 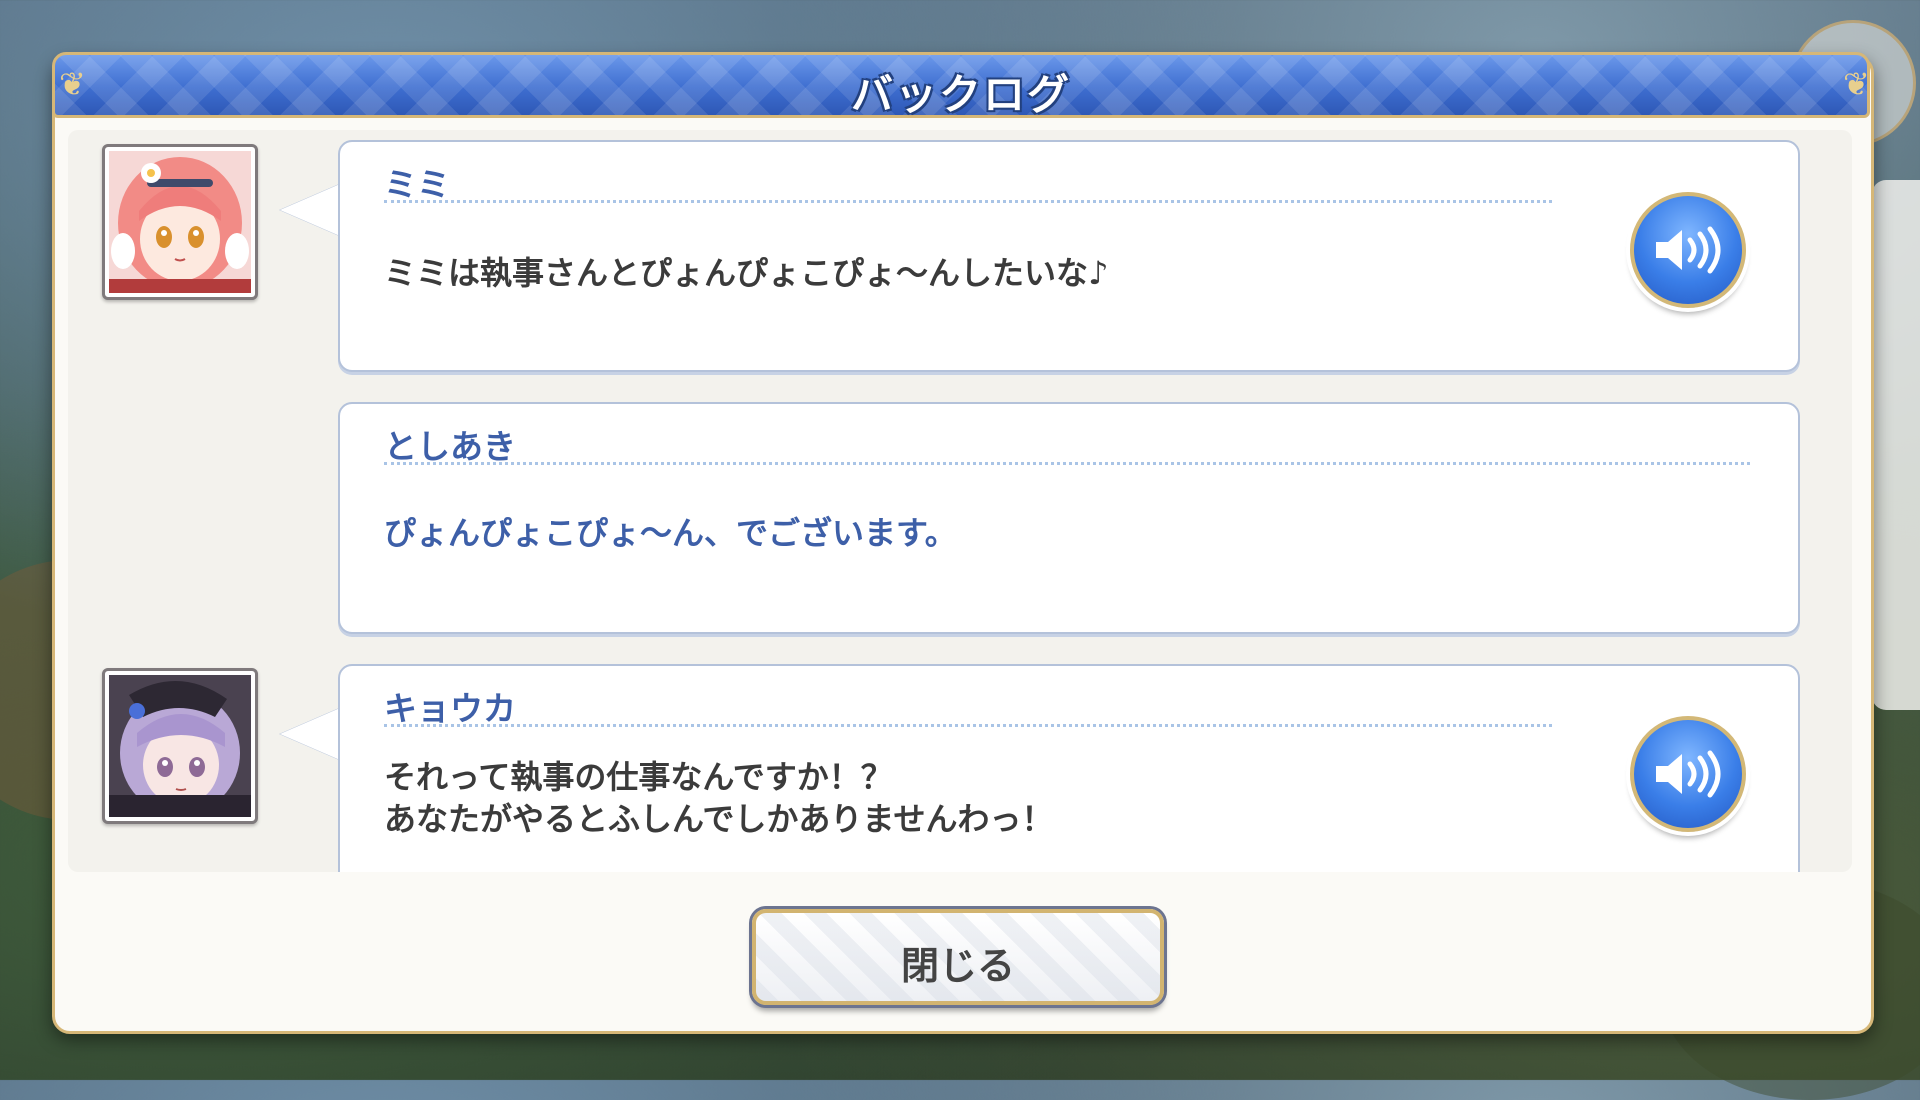 I want to click on speaker-name: キョウカ, so click(x=450, y=708).